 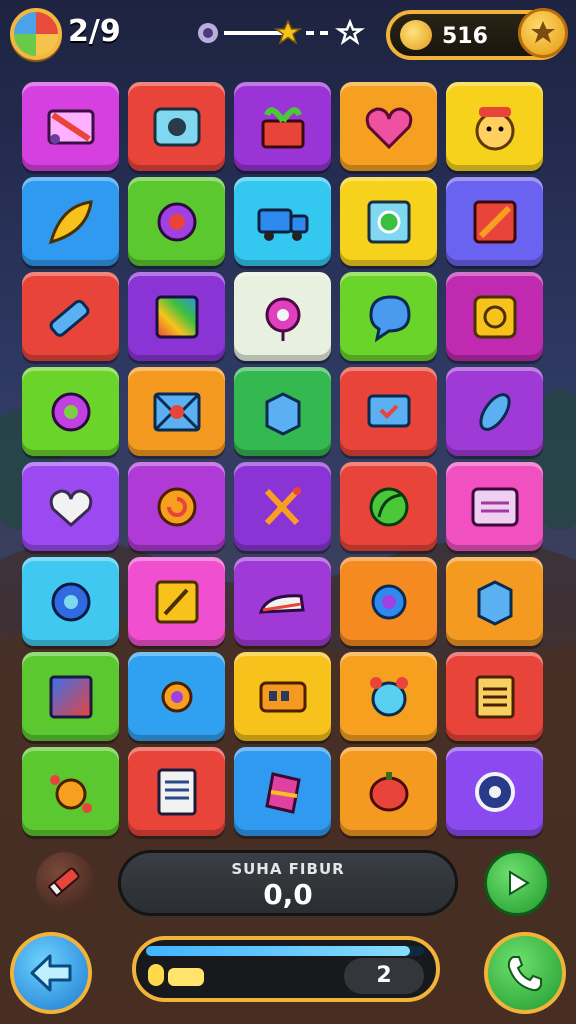 I want to click on leaf-badge-icon, so click(x=388, y=506).